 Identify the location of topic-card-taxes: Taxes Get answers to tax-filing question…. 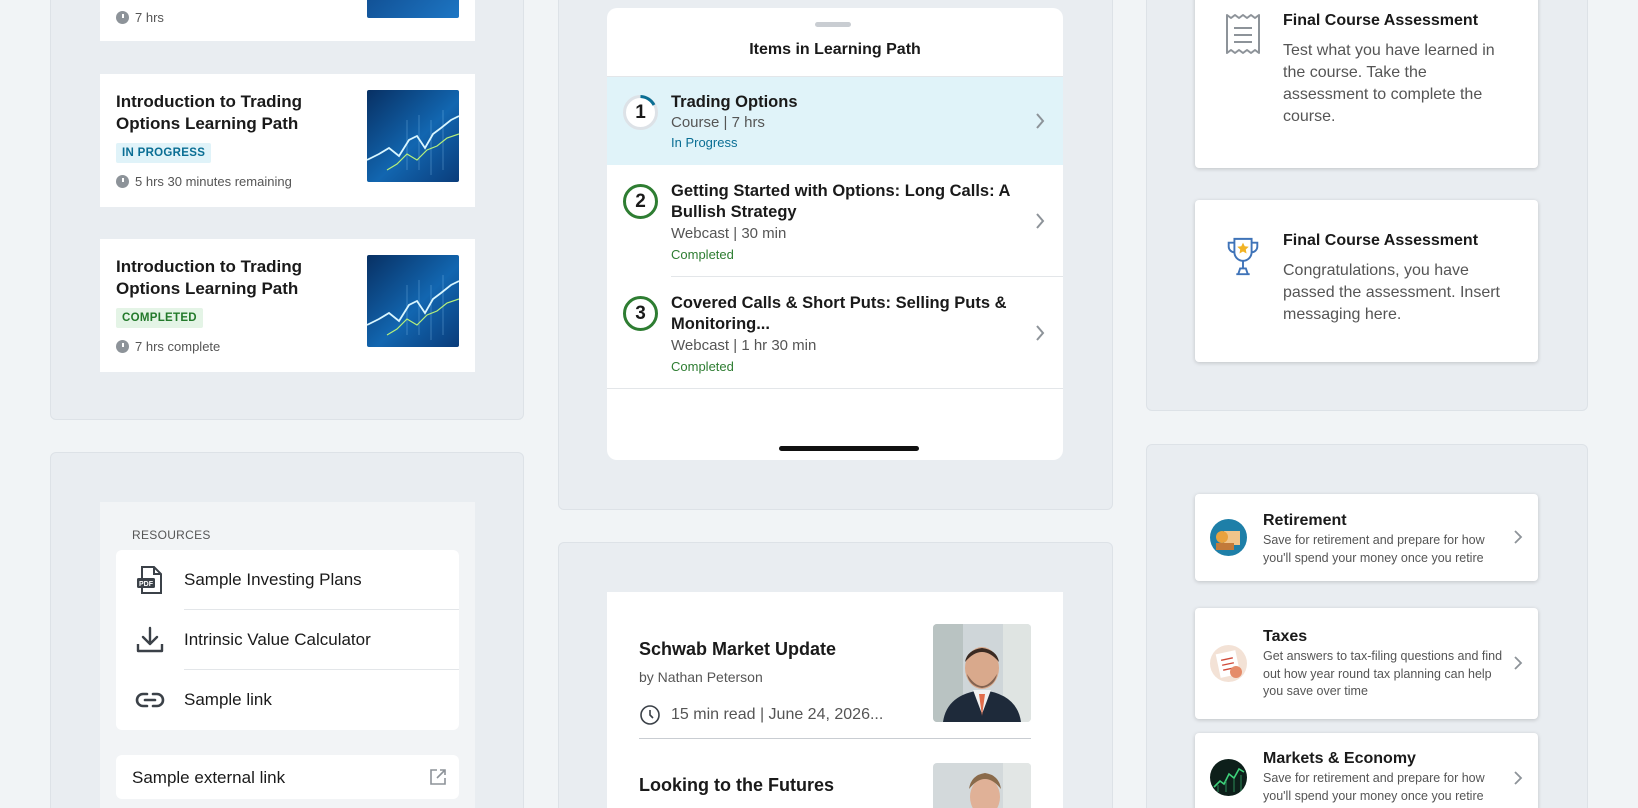
(1366, 663).